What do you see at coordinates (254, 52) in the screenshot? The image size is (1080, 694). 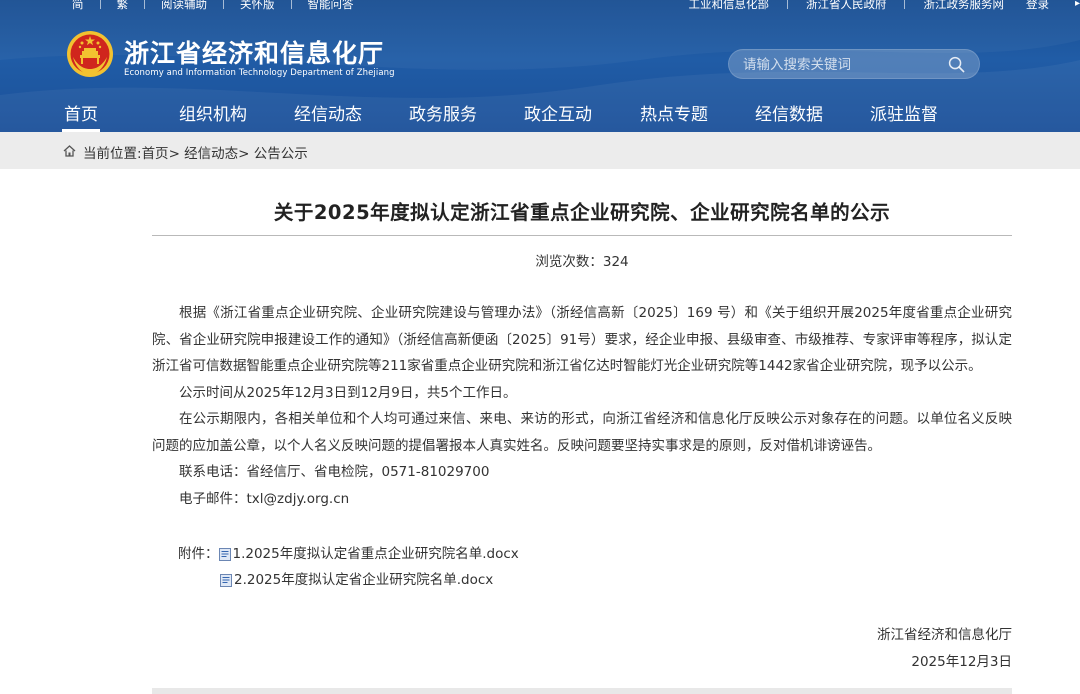 I see `site-title: 浙江省经济和信息化厅` at bounding box center [254, 52].